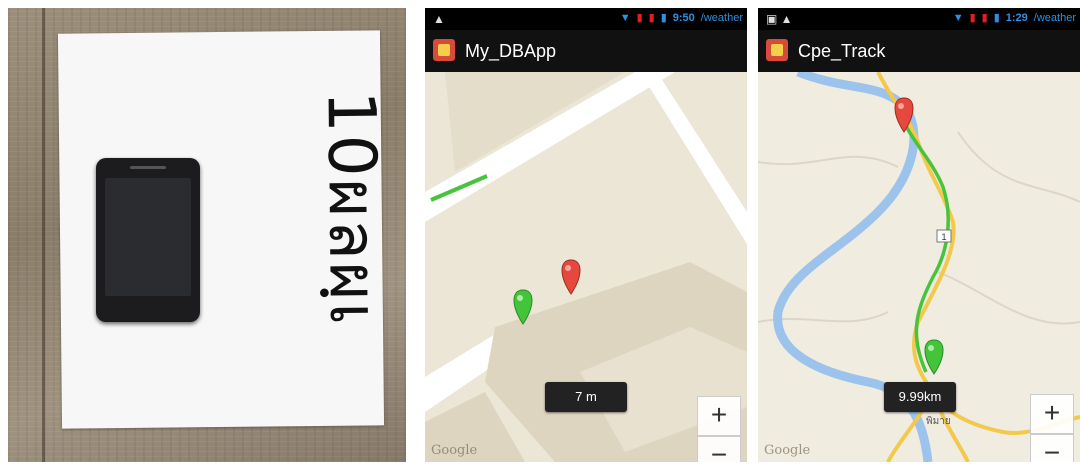 This screenshot has height=470, width=1082. Describe the element at coordinates (920, 397) in the screenshot. I see `distance-label: 9.99km` at that location.